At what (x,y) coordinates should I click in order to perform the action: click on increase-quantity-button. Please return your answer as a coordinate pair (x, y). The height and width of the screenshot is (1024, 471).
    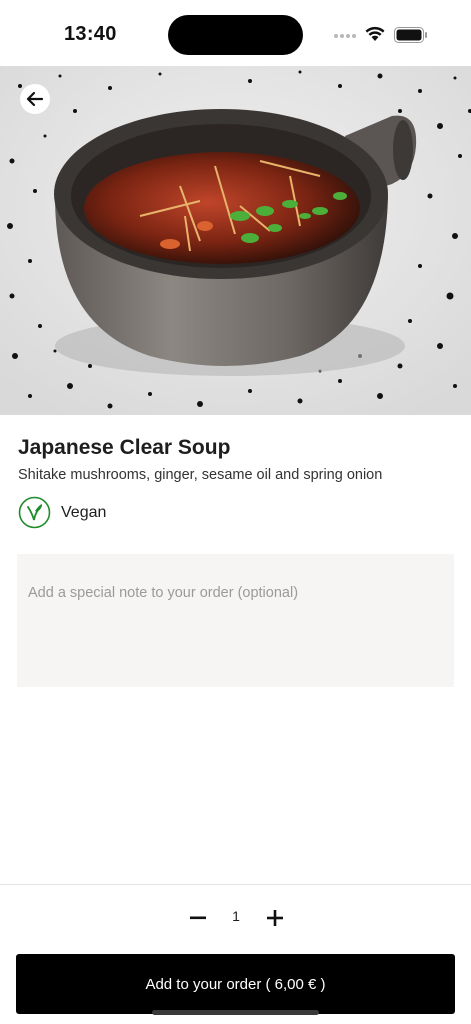
    Looking at the image, I should click on (275, 918).